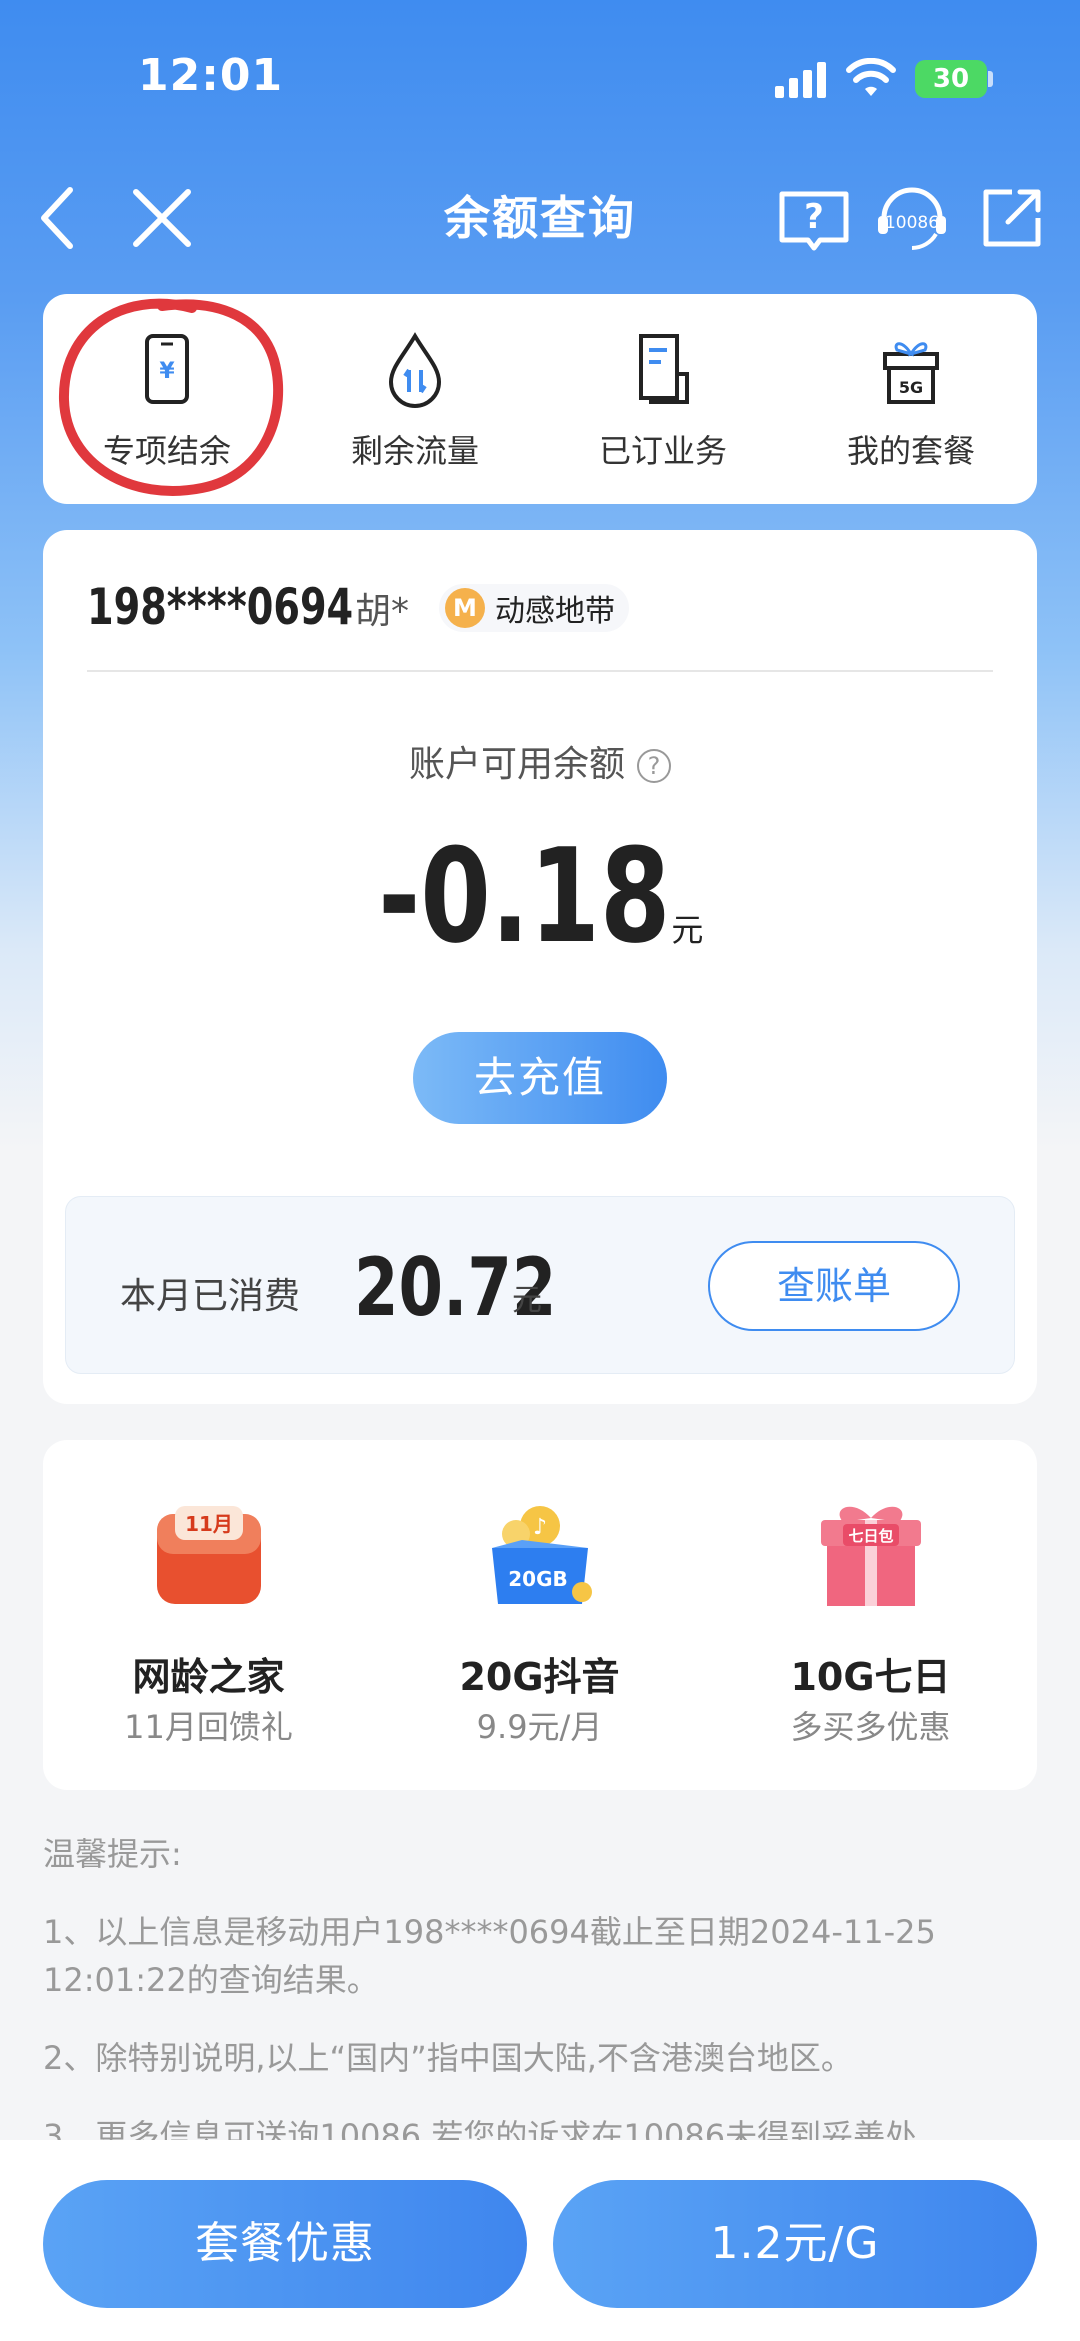  What do you see at coordinates (209, 1555) in the screenshot?
I see `calendar-icon: 11月` at bounding box center [209, 1555].